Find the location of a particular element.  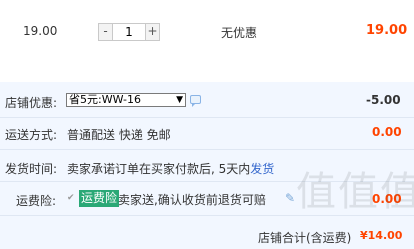

quantity-input: 1 is located at coordinates (129, 32).